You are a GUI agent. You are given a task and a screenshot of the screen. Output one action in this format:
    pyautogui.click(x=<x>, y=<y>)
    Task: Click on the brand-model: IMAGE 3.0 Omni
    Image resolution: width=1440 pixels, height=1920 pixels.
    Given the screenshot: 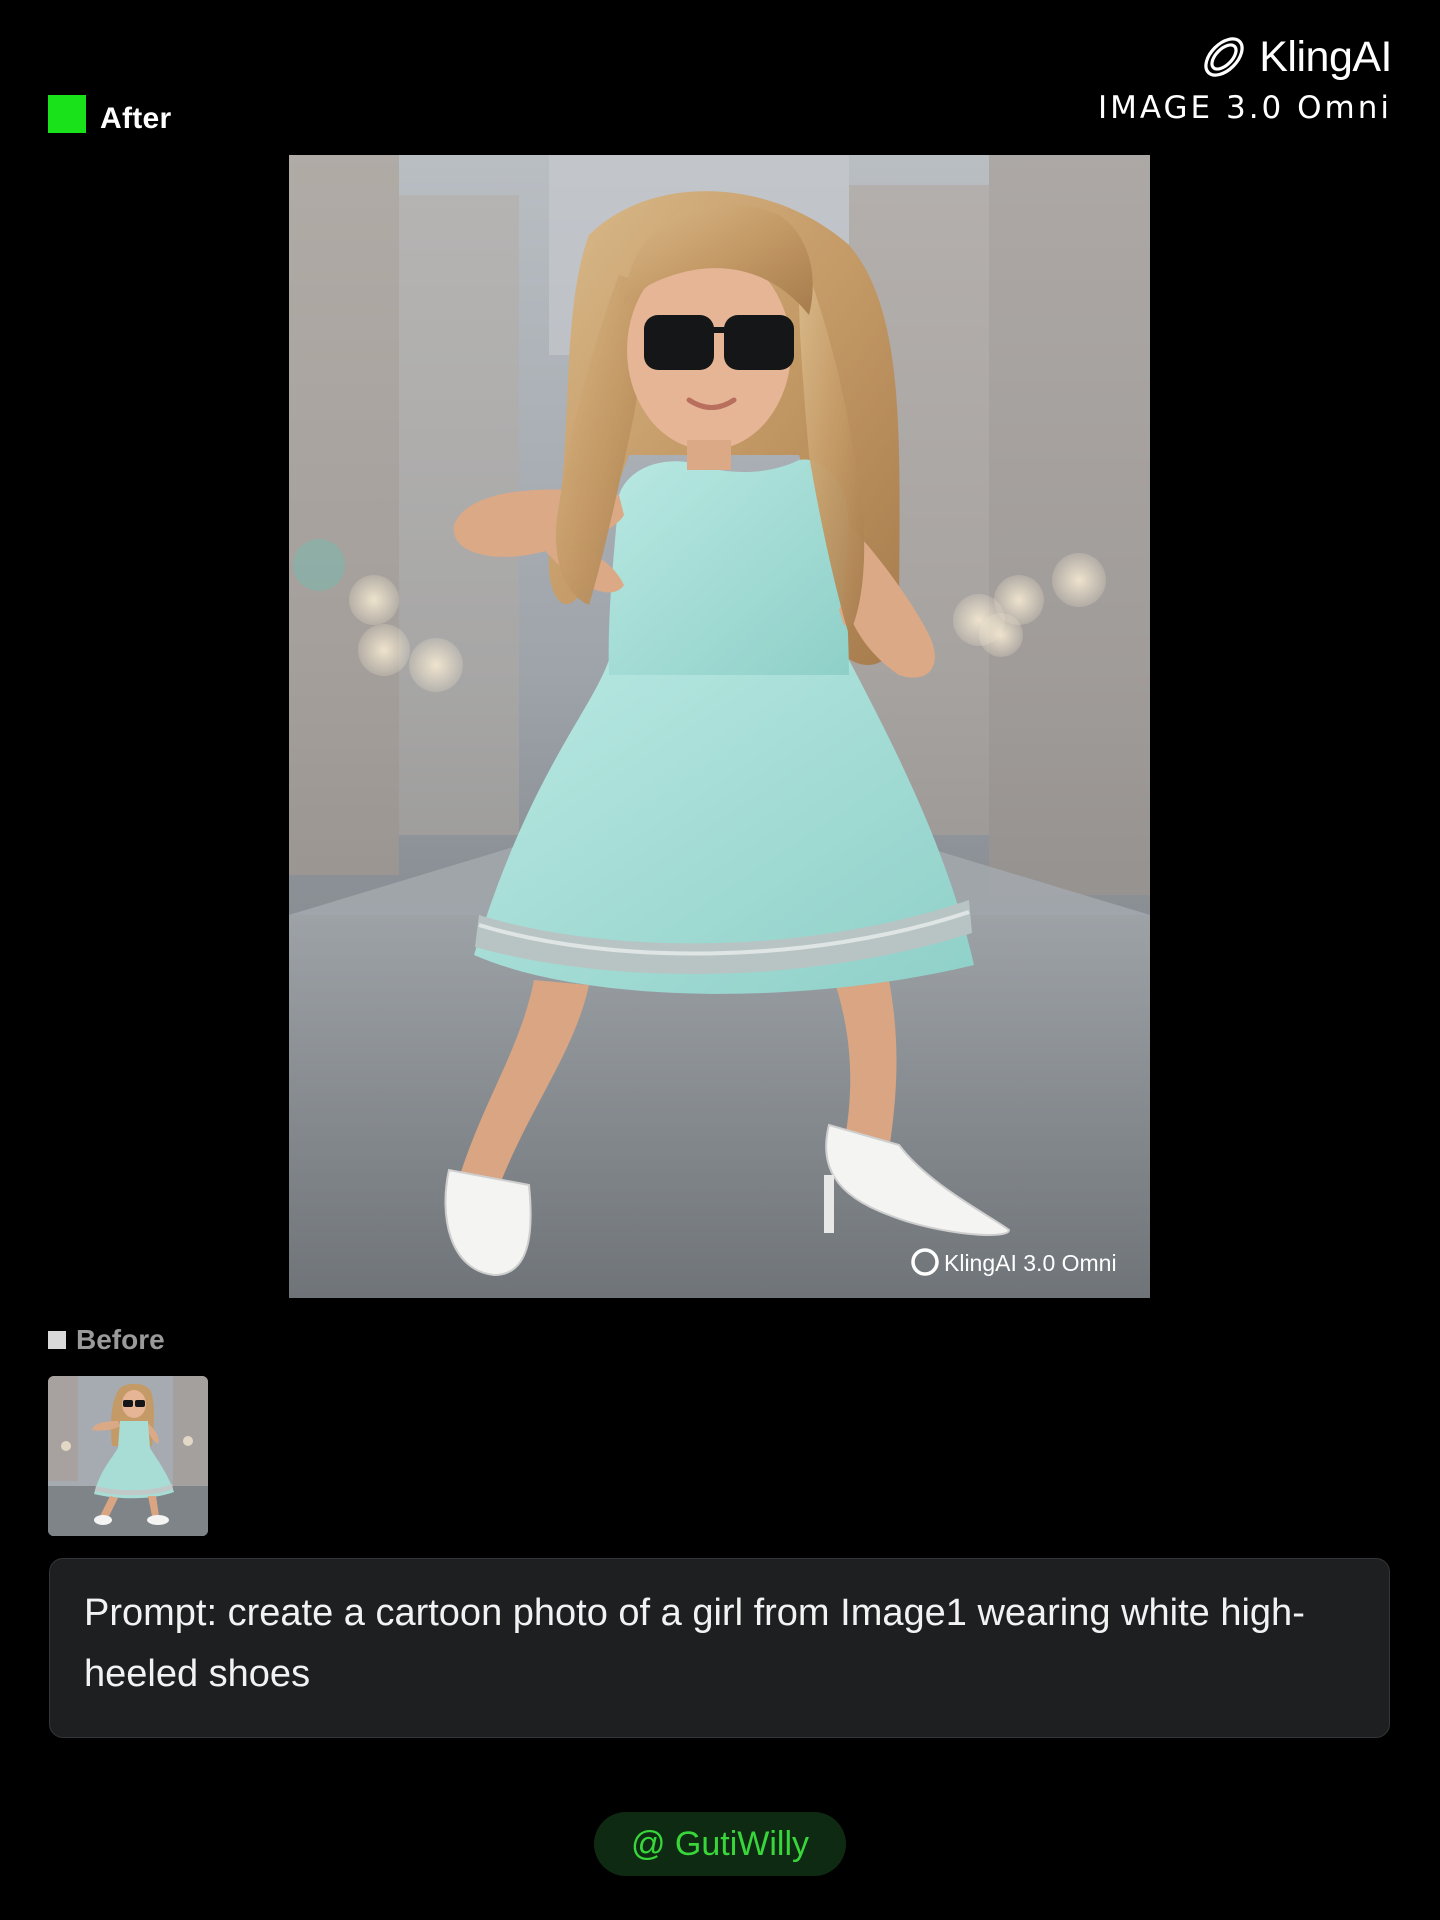 What is the action you would take?
    pyautogui.click(x=1244, y=108)
    